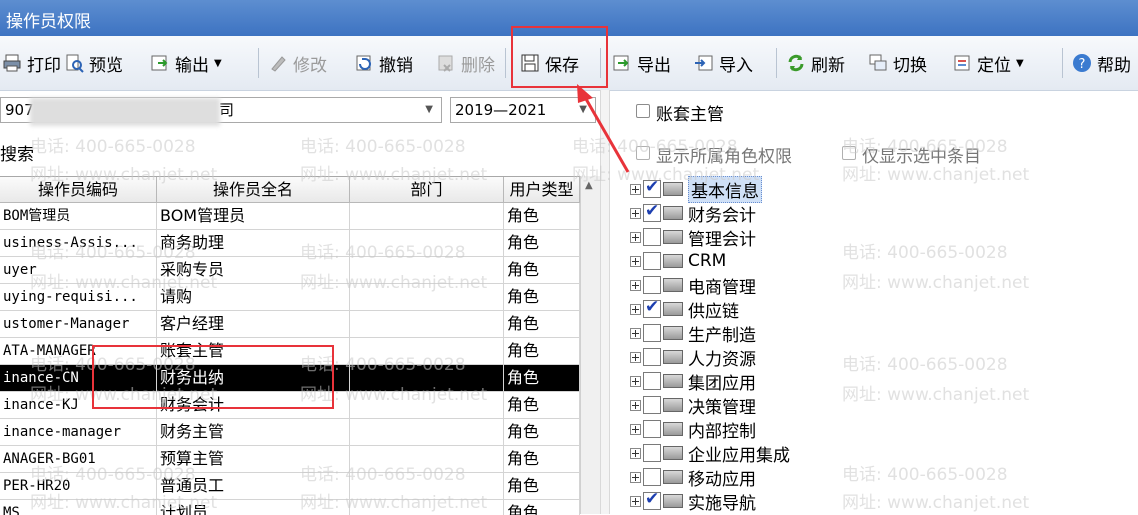 Image resolution: width=1138 pixels, height=515 pixels. What do you see at coordinates (693, 477) in the screenshot?
I see `tree-node: 移动应用` at bounding box center [693, 477].